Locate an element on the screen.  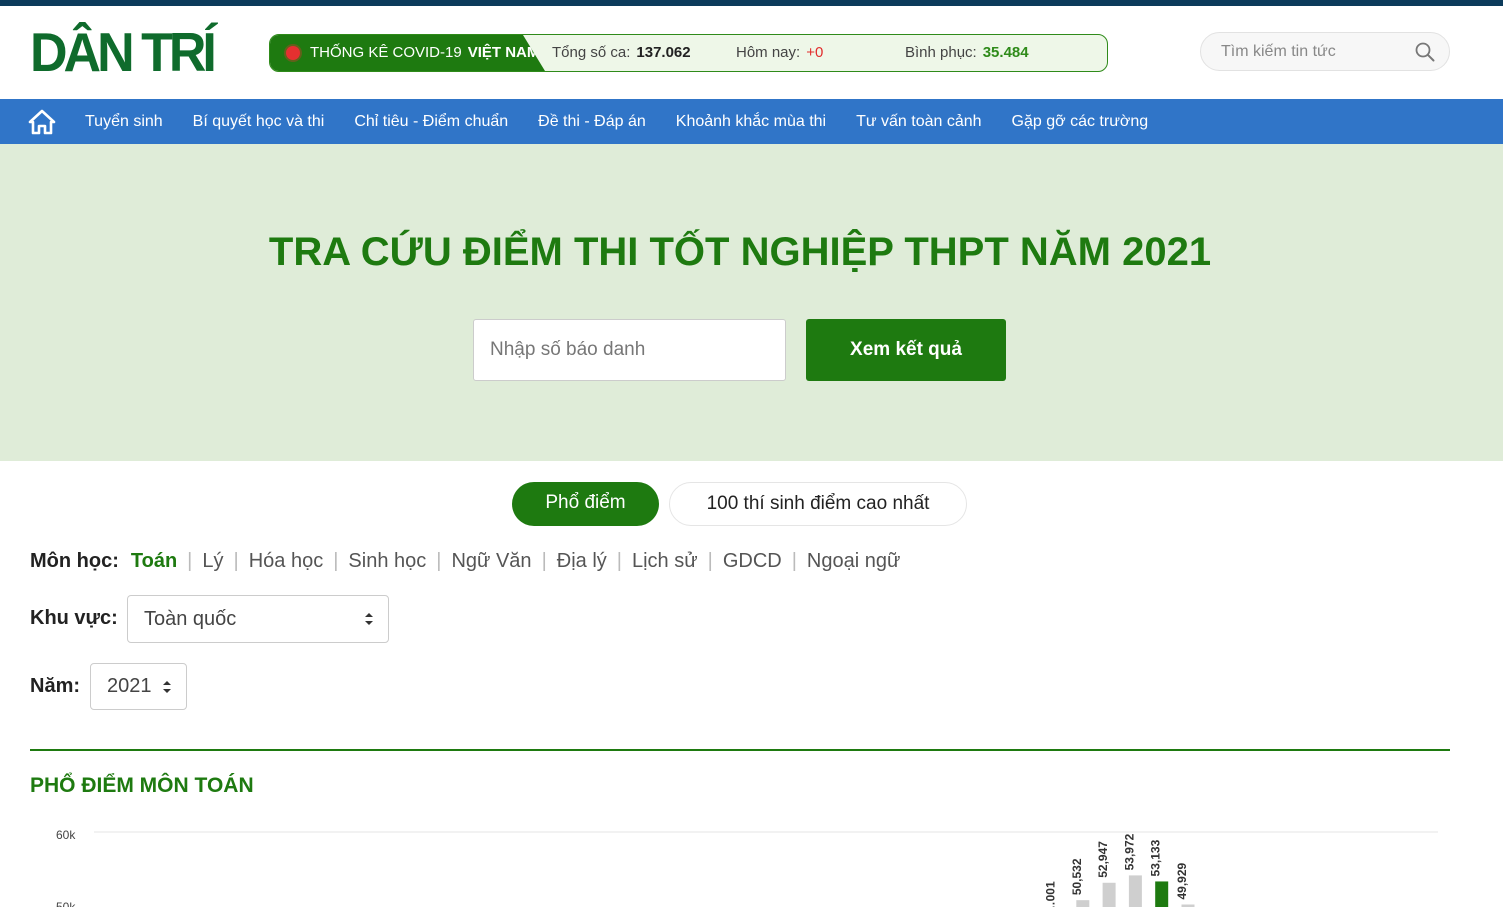
covid-title: THỐNG KÊ COVID-19 is located at coordinates (386, 52).